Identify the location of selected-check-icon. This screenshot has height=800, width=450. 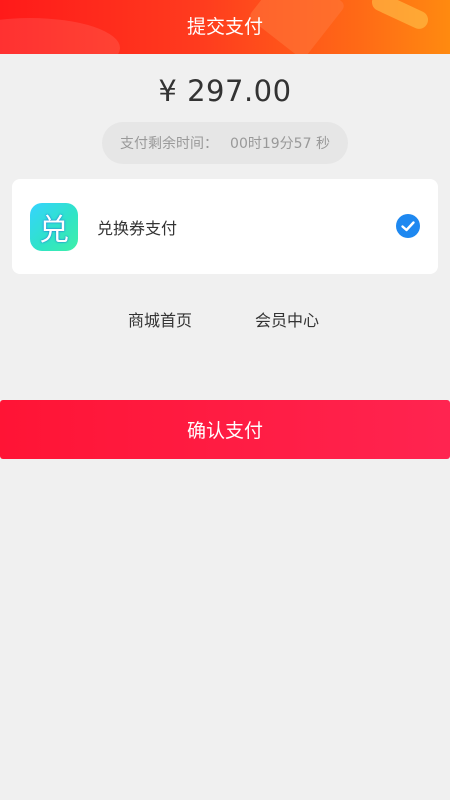
(408, 226).